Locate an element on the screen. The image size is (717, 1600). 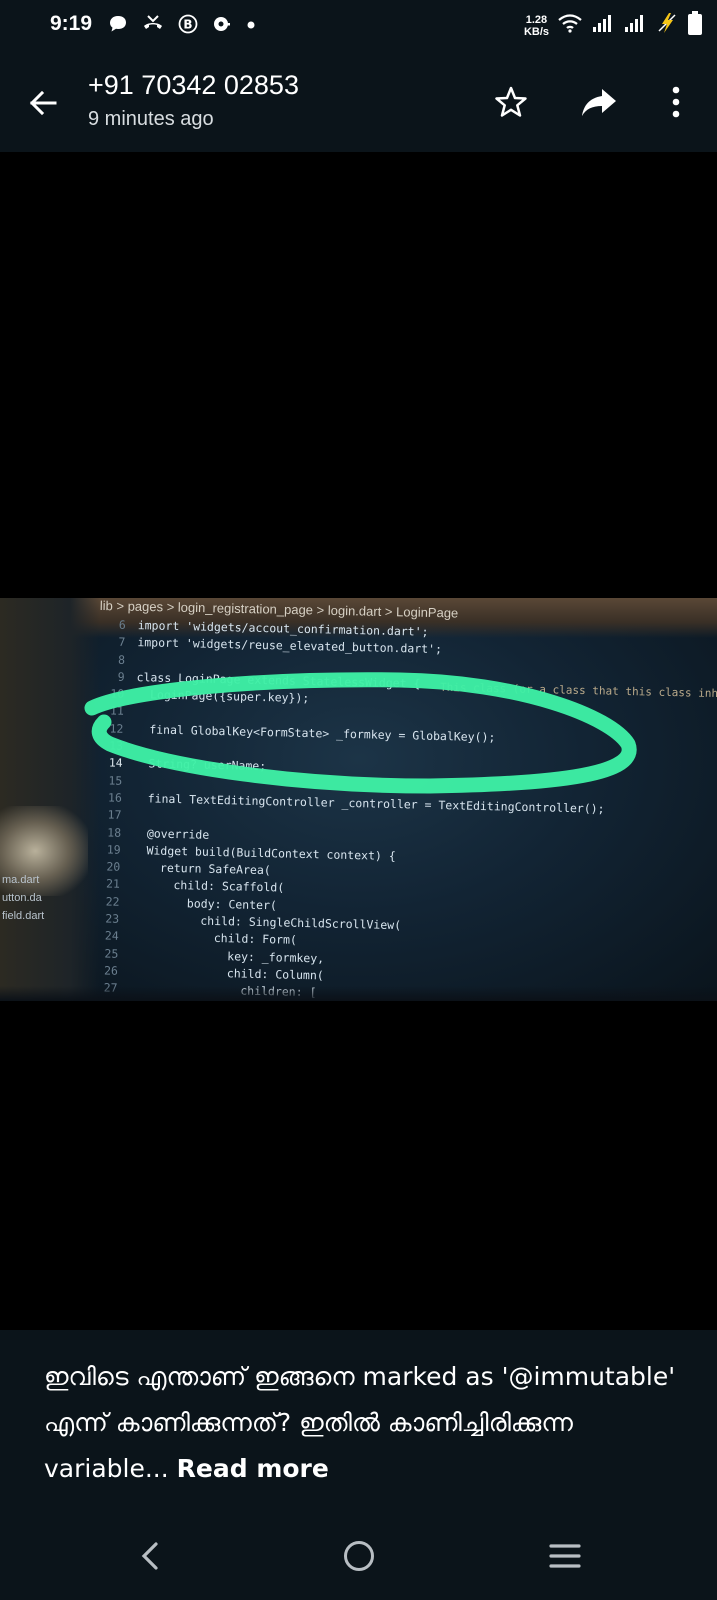
more-options-button is located at coordinates (676, 102).